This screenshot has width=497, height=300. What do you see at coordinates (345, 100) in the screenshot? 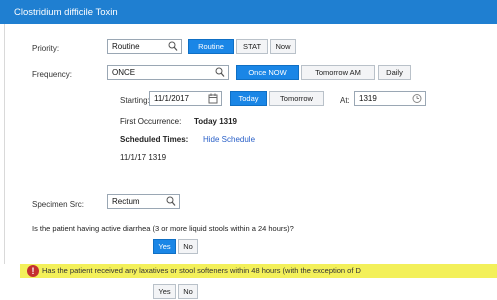
I see `time-at-label: At:` at bounding box center [345, 100].